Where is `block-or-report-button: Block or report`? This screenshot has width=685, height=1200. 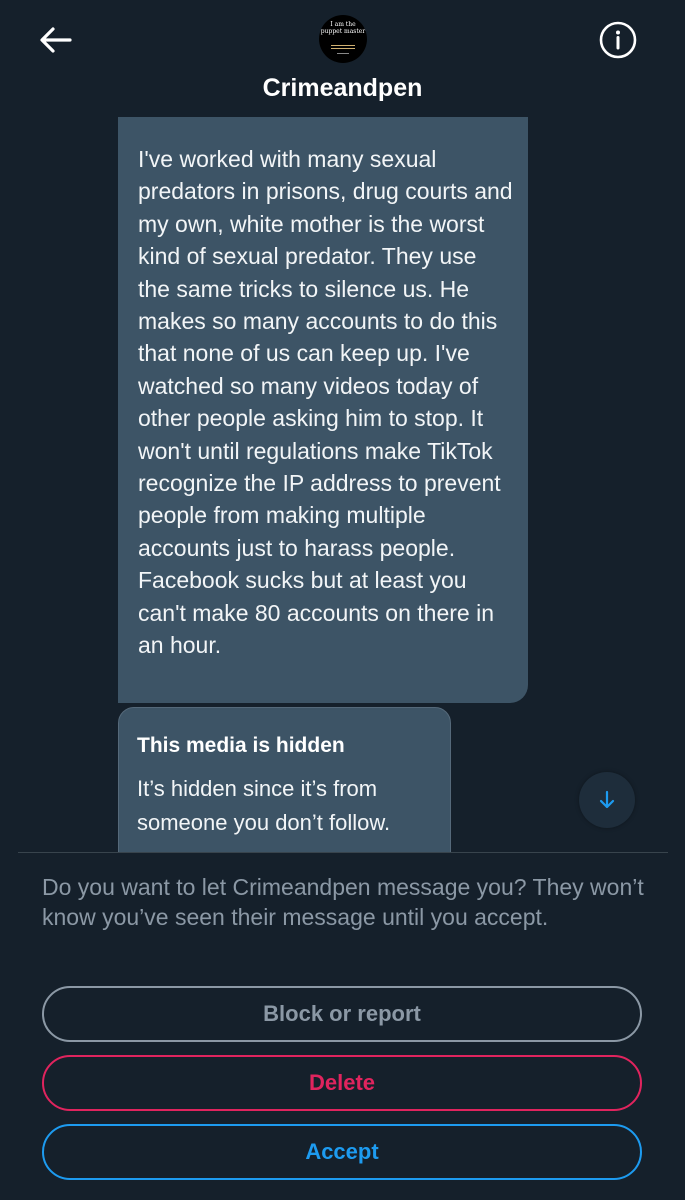
block-or-report-button: Block or report is located at coordinates (342, 1014).